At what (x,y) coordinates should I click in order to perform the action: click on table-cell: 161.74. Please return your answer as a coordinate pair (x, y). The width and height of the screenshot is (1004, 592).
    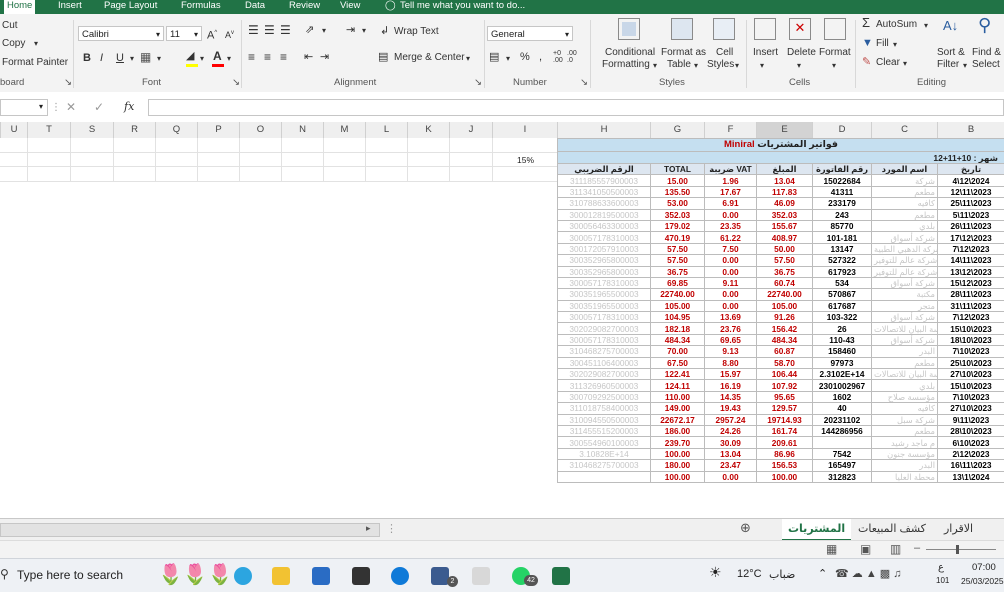
    Looking at the image, I should click on (785, 430).